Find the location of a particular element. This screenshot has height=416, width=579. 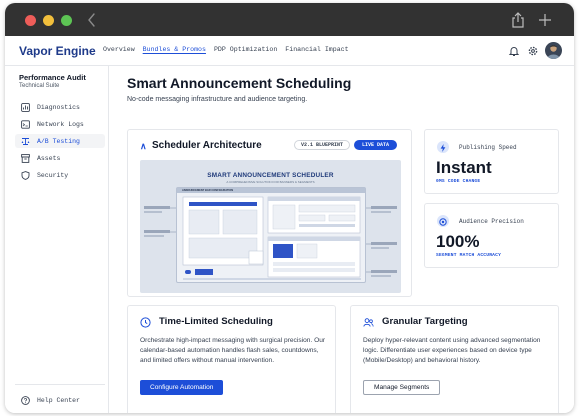

metric-value: Instant is located at coordinates (464, 167).